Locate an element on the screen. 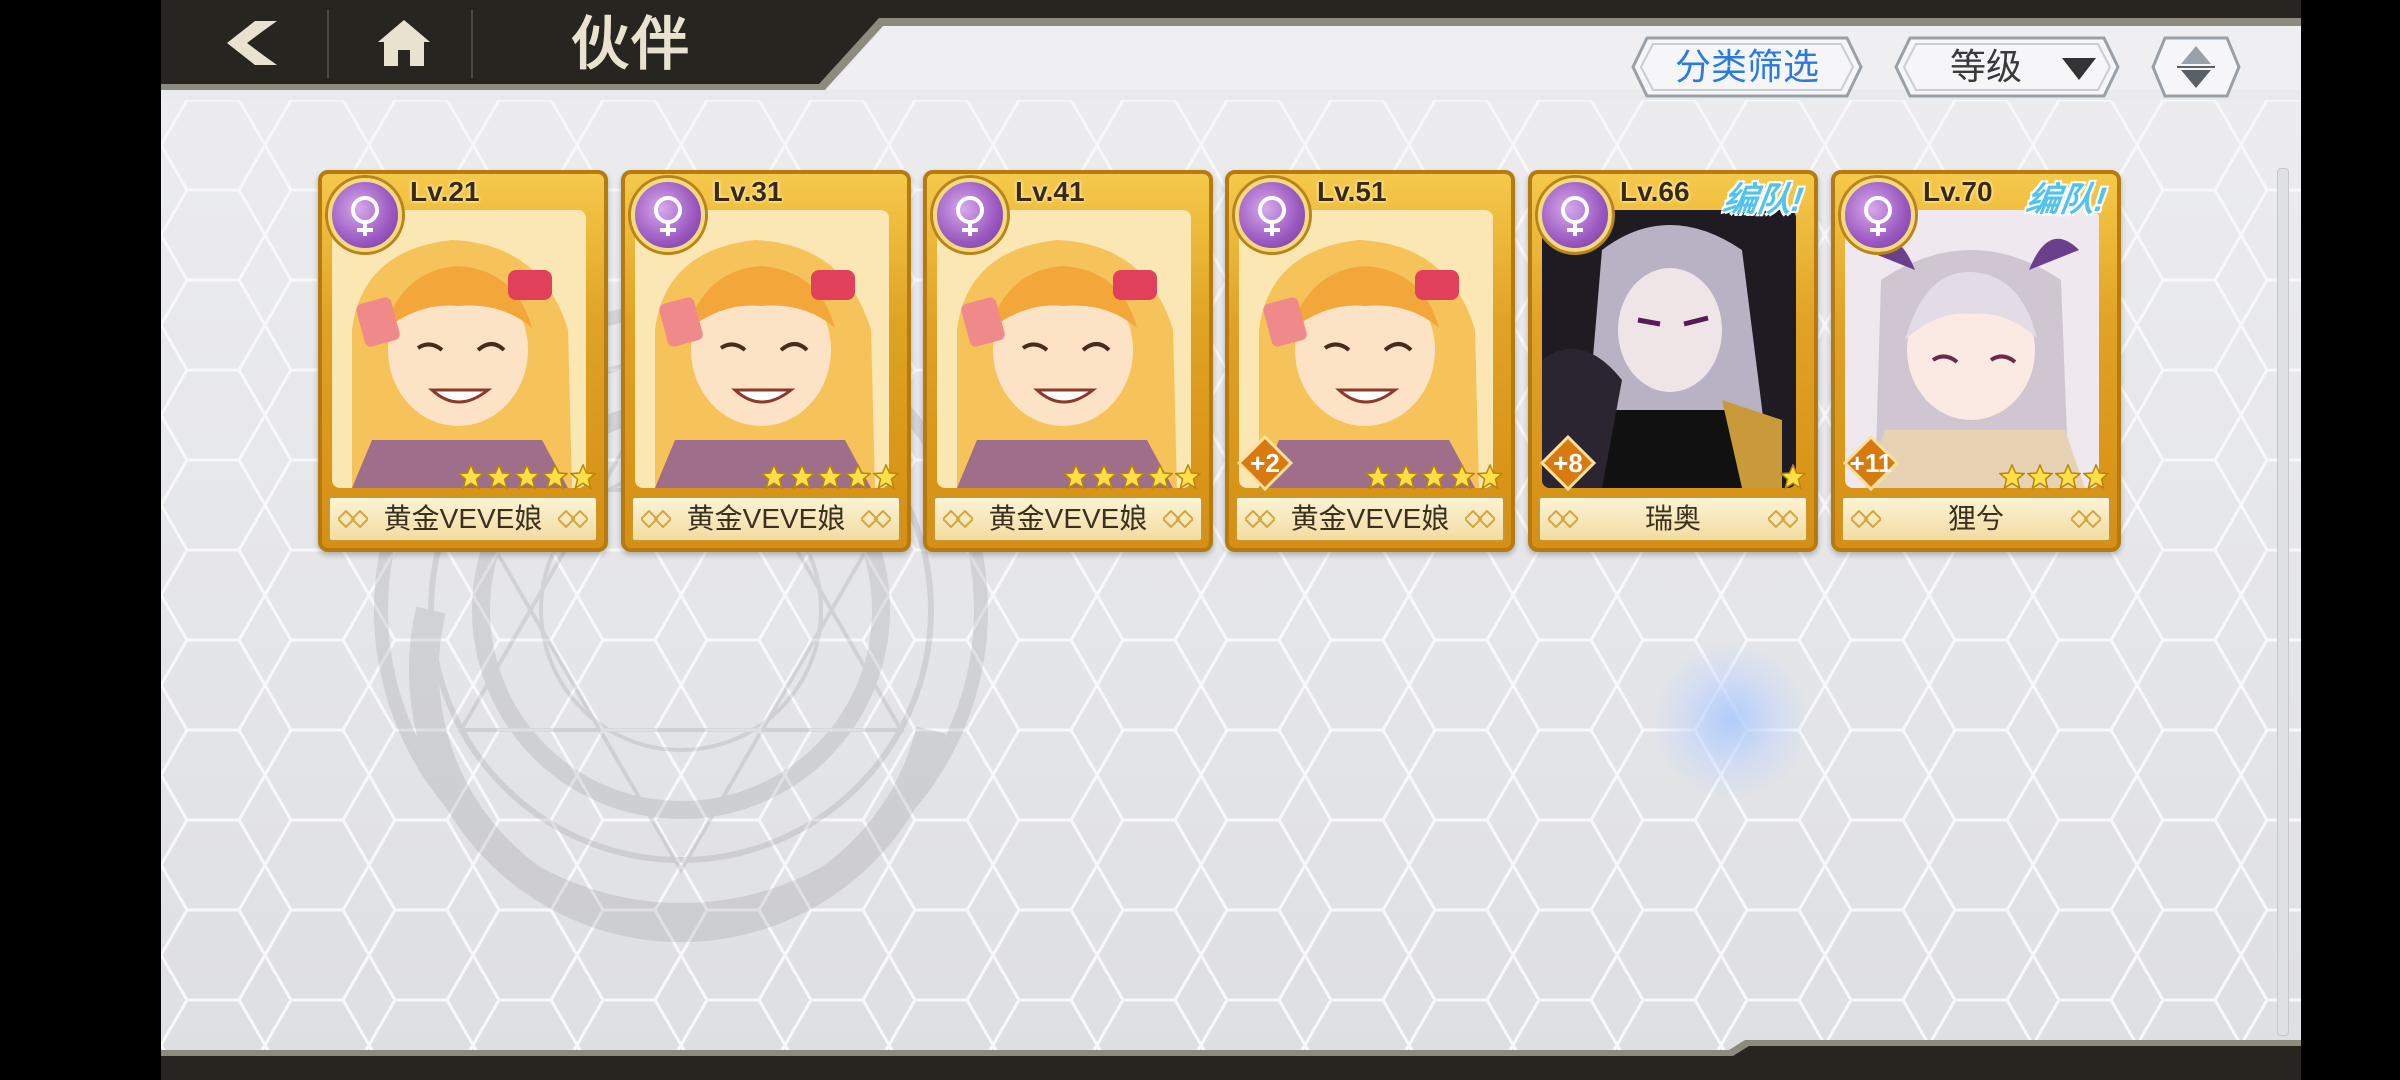 The image size is (2400, 1080). plus-badge: +8 is located at coordinates (1568, 463).